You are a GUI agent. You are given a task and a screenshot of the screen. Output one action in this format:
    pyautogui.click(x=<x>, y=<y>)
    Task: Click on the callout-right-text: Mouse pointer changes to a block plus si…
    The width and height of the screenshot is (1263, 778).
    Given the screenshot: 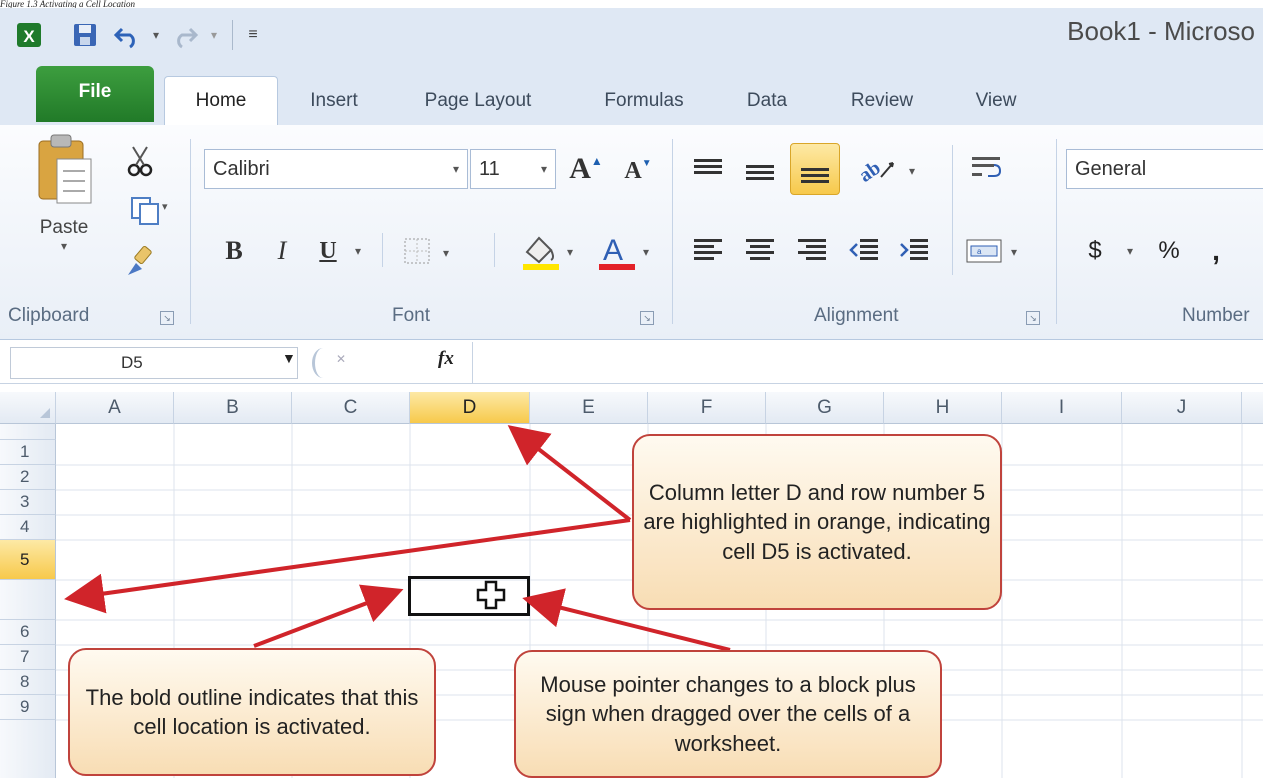 What is the action you would take?
    pyautogui.click(x=728, y=714)
    